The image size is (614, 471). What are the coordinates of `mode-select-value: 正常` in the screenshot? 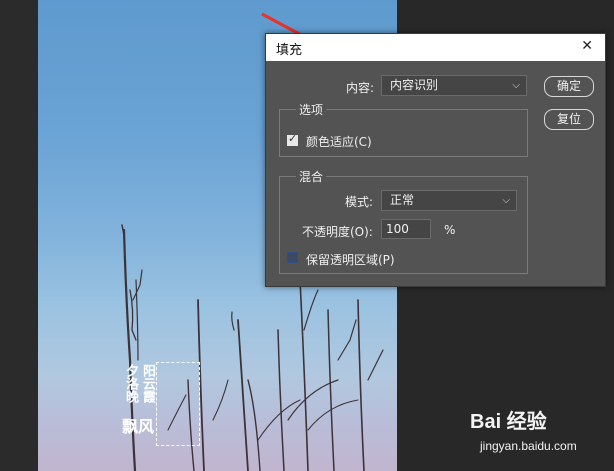 It's located at (402, 200).